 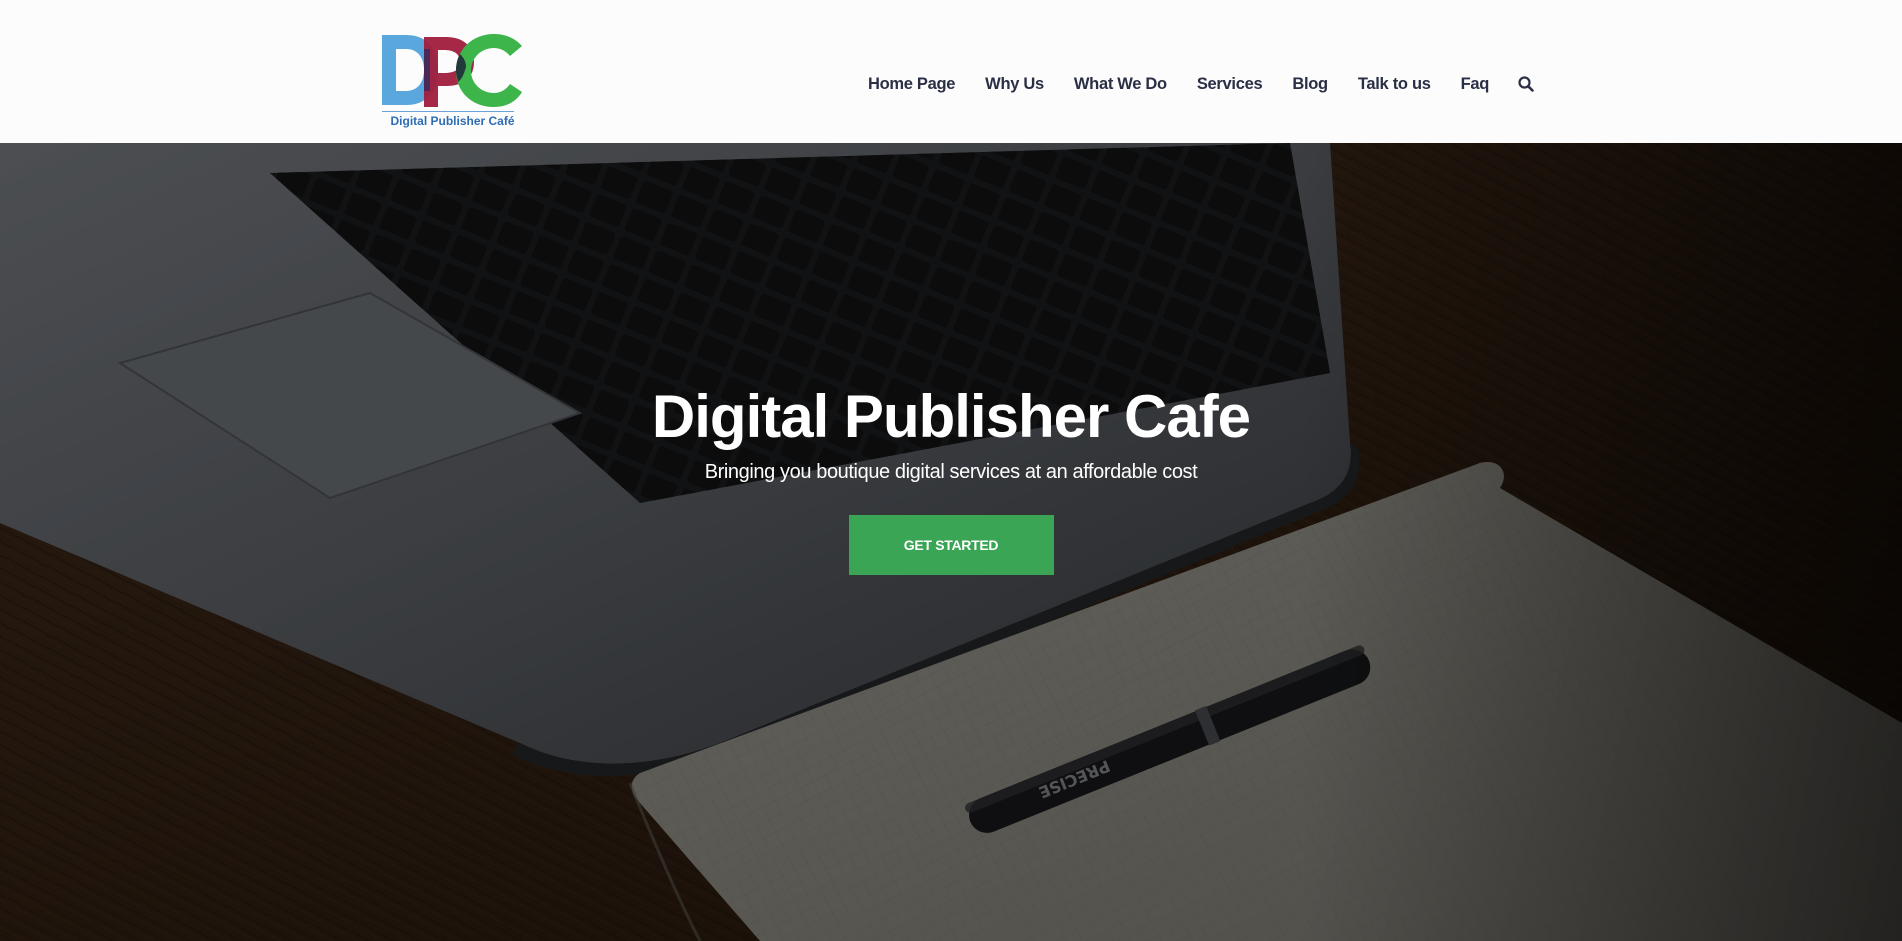 What do you see at coordinates (448, 111) in the screenshot?
I see `logo-divider` at bounding box center [448, 111].